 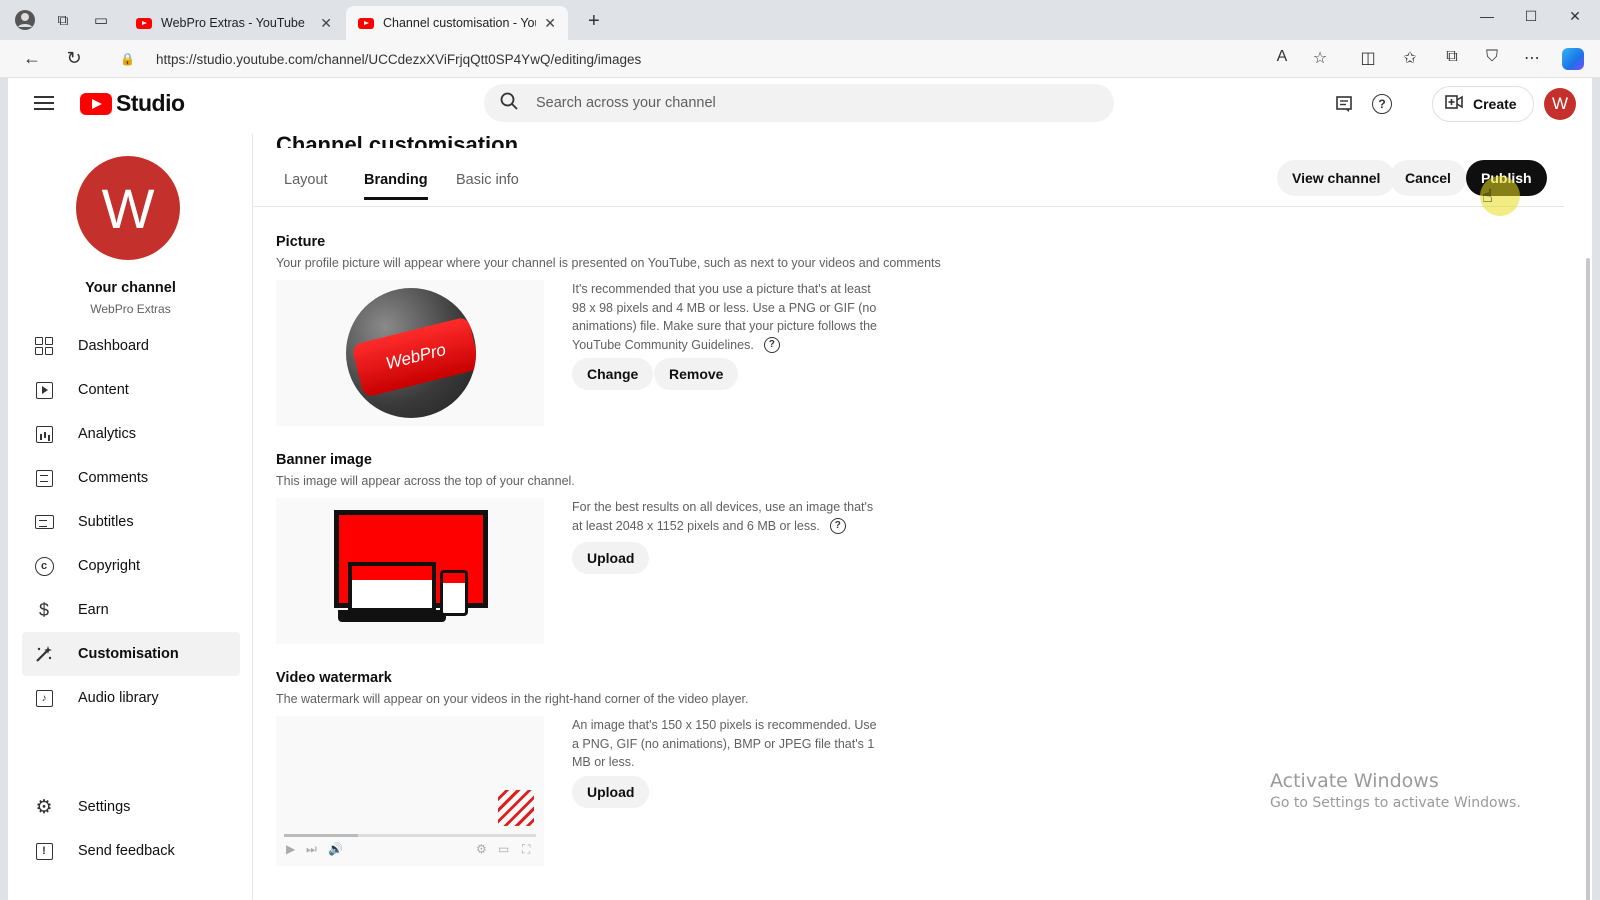 I want to click on close-window-icon: ✕, so click(x=1575, y=16).